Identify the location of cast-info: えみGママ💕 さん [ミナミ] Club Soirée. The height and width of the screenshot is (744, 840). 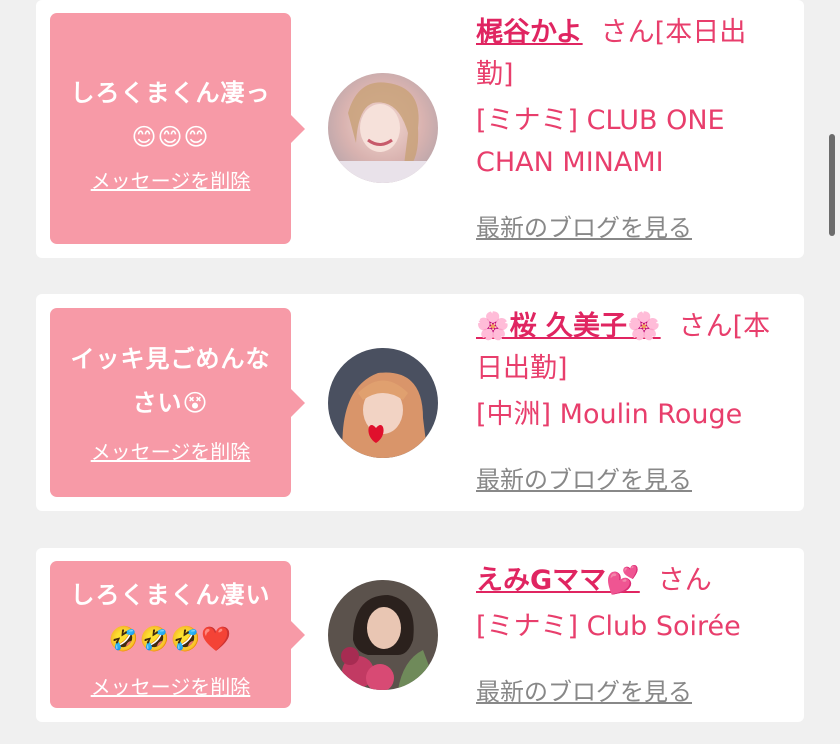
(628, 604).